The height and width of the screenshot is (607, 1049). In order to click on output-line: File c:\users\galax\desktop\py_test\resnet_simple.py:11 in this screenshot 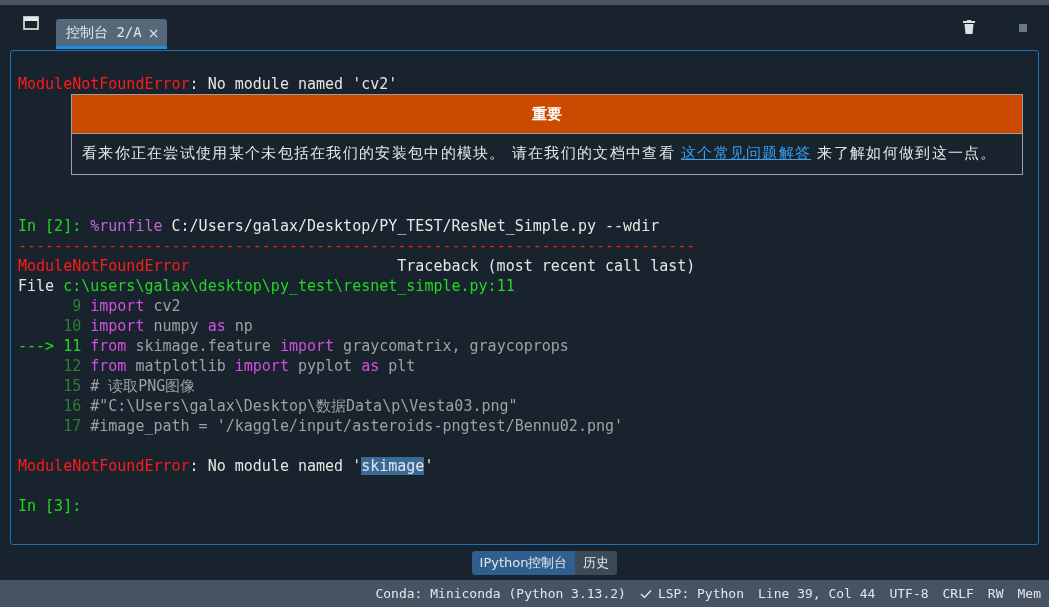, I will do `click(267, 286)`.